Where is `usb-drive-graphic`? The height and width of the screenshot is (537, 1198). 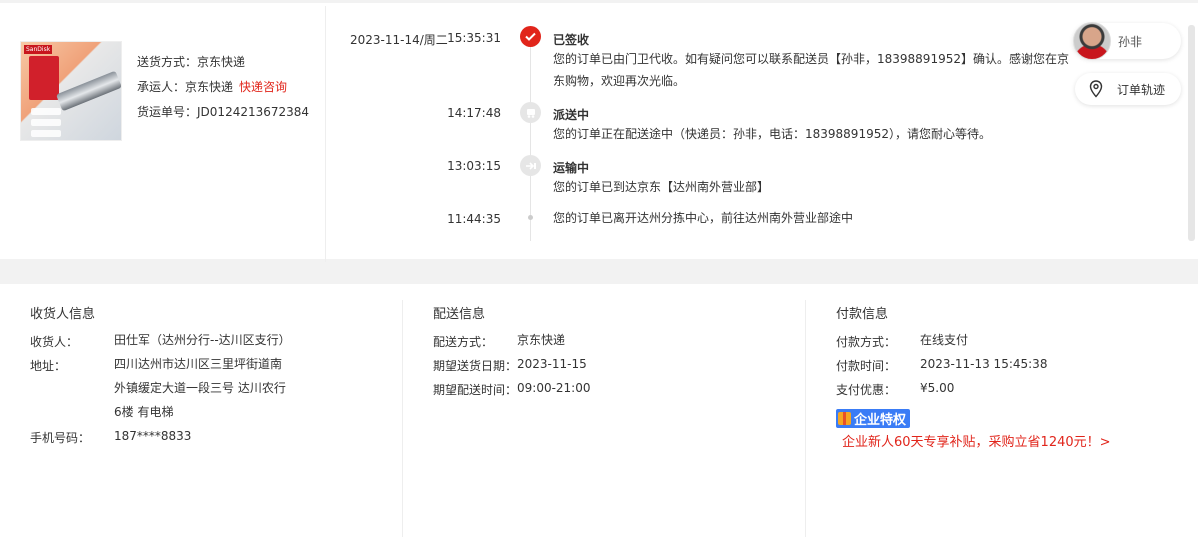
usb-drive-graphic is located at coordinates (88, 91).